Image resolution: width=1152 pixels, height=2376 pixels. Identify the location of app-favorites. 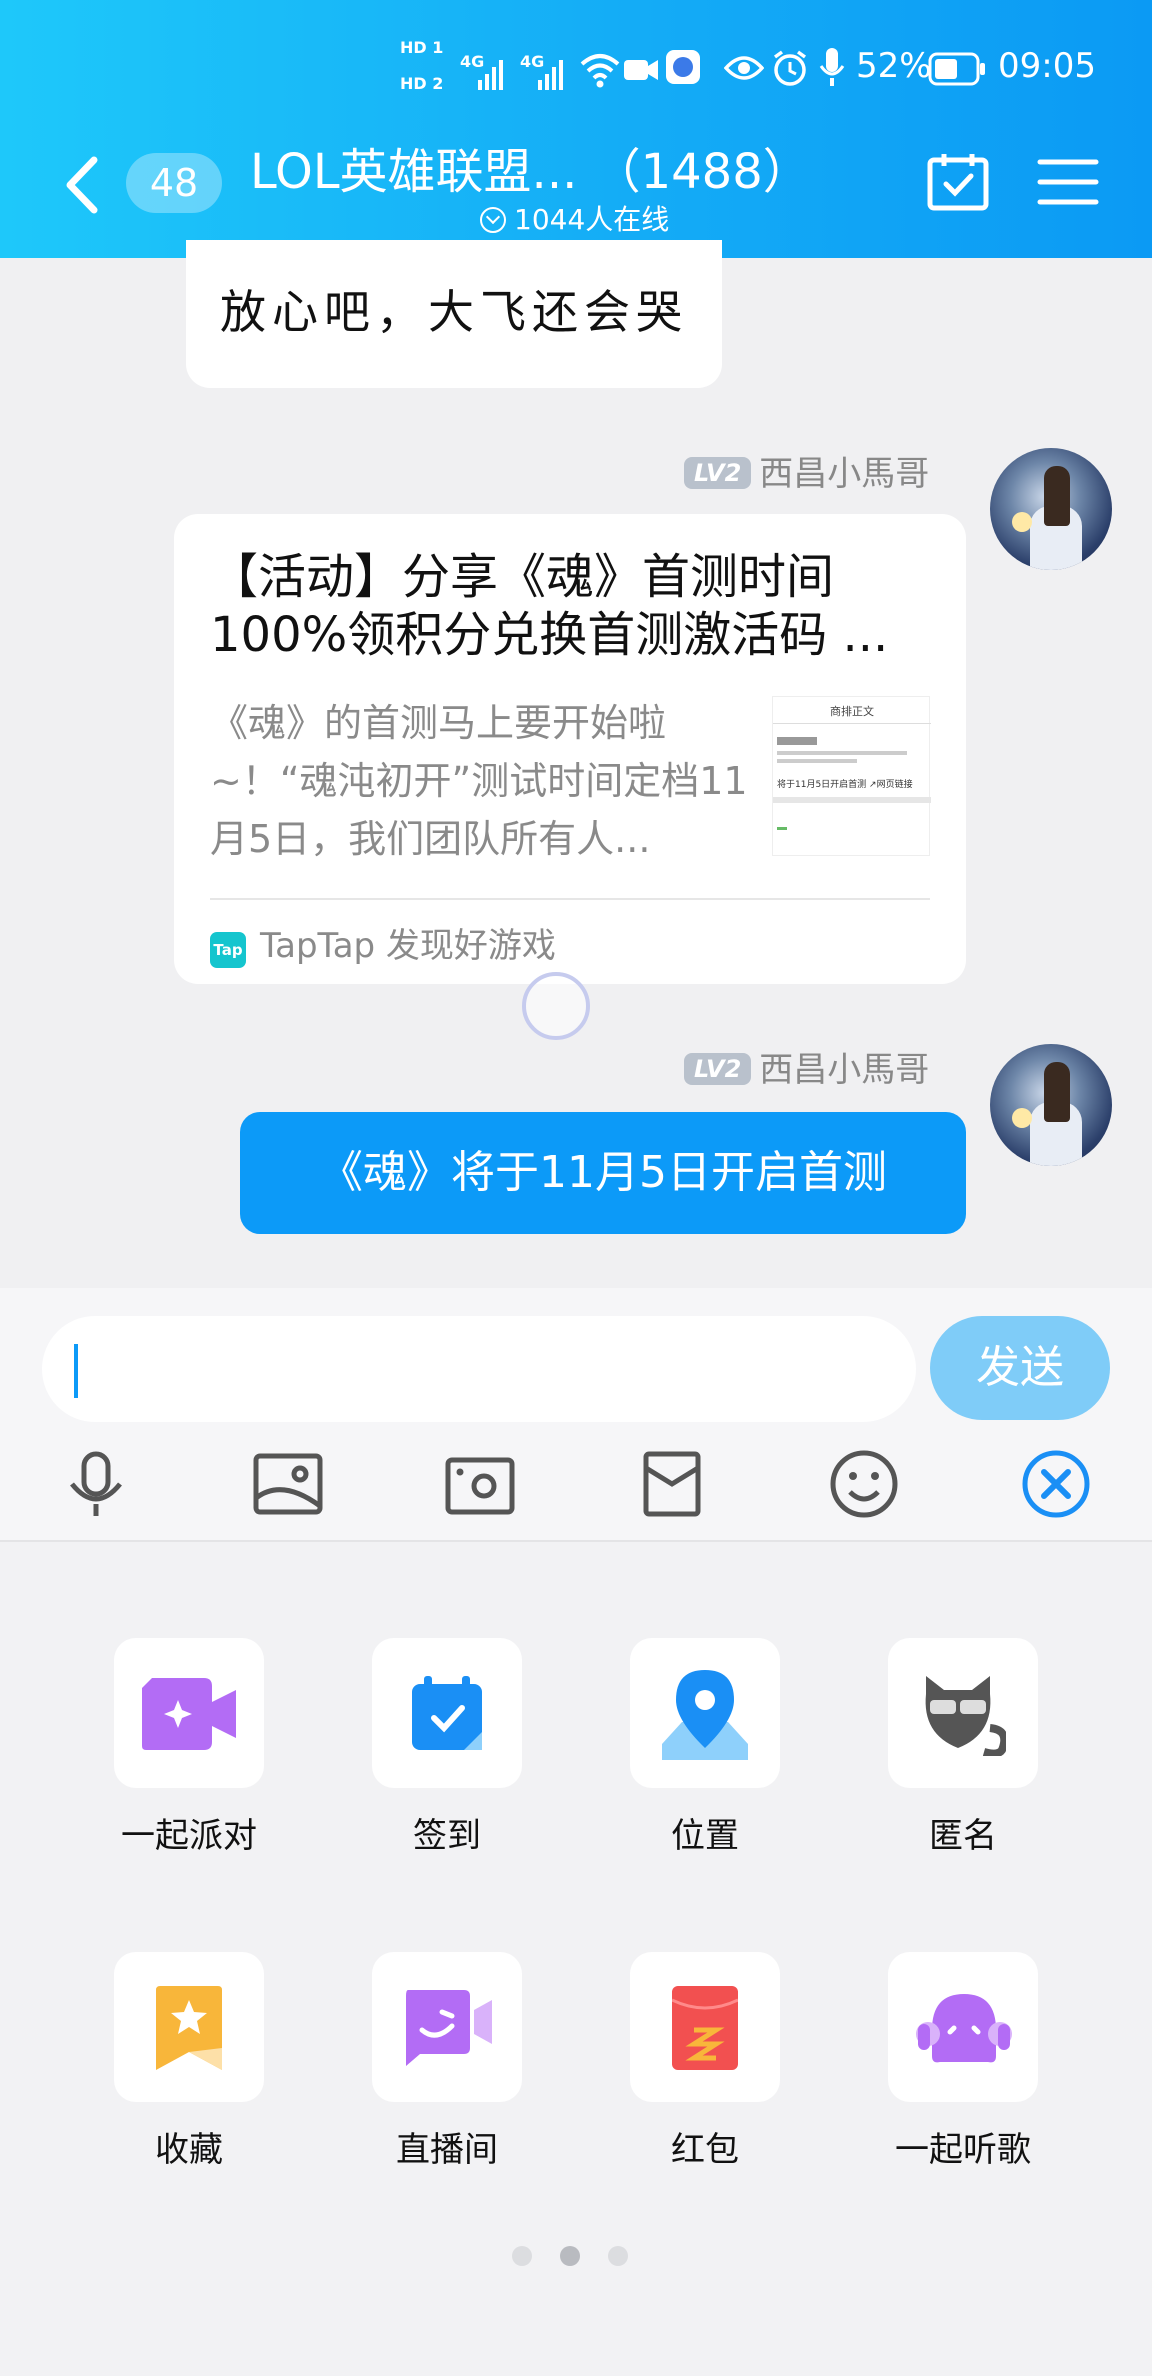
(189, 2027).